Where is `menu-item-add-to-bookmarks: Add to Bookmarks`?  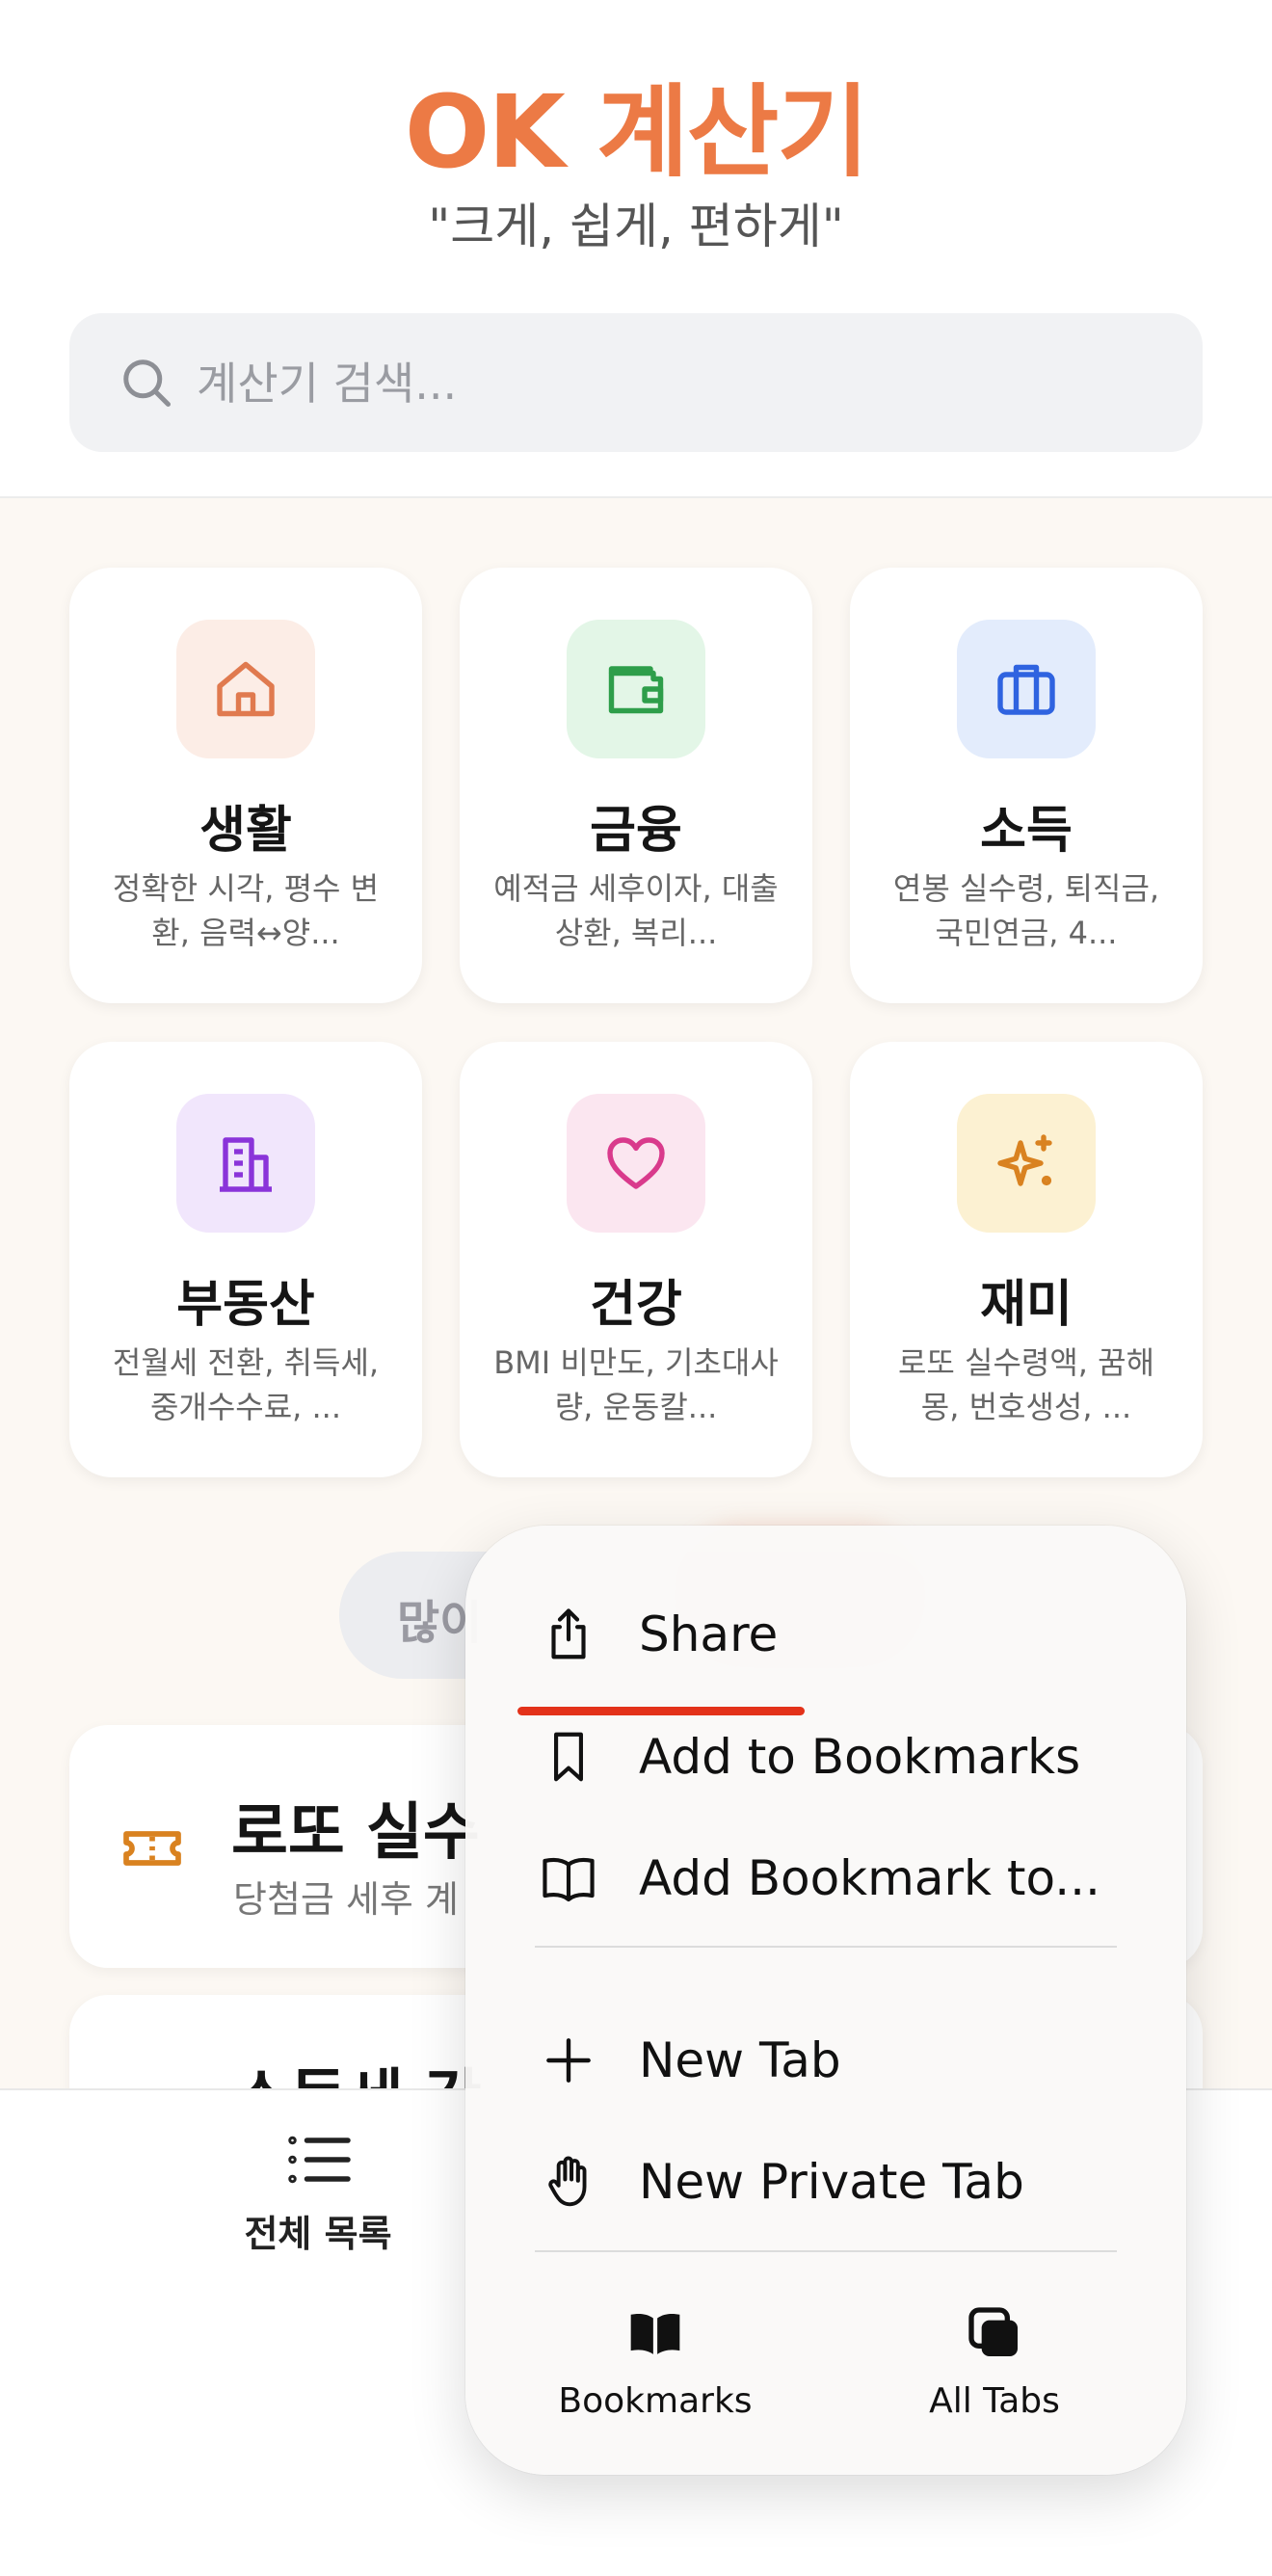
menu-item-add-to-bookmarks: Add to Bookmarks is located at coordinates (825, 1757).